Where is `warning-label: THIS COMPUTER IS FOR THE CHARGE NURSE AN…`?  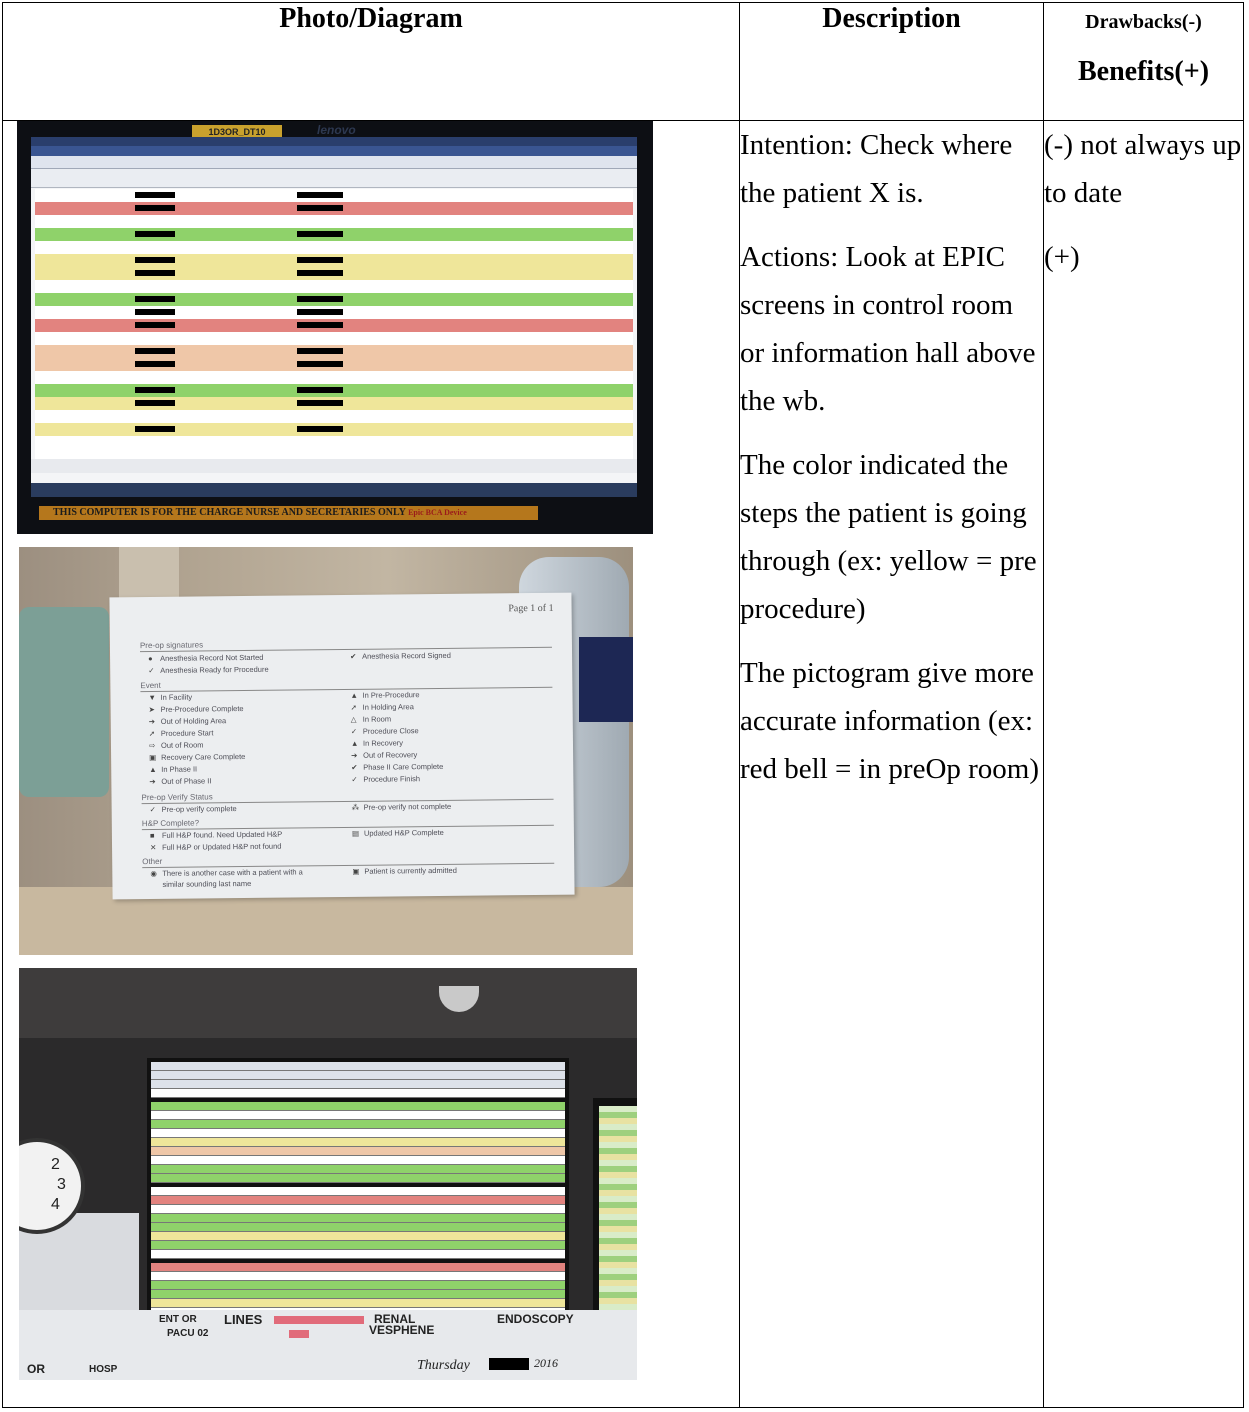 warning-label: THIS COMPUTER IS FOR THE CHARGE NURSE AN… is located at coordinates (288, 513).